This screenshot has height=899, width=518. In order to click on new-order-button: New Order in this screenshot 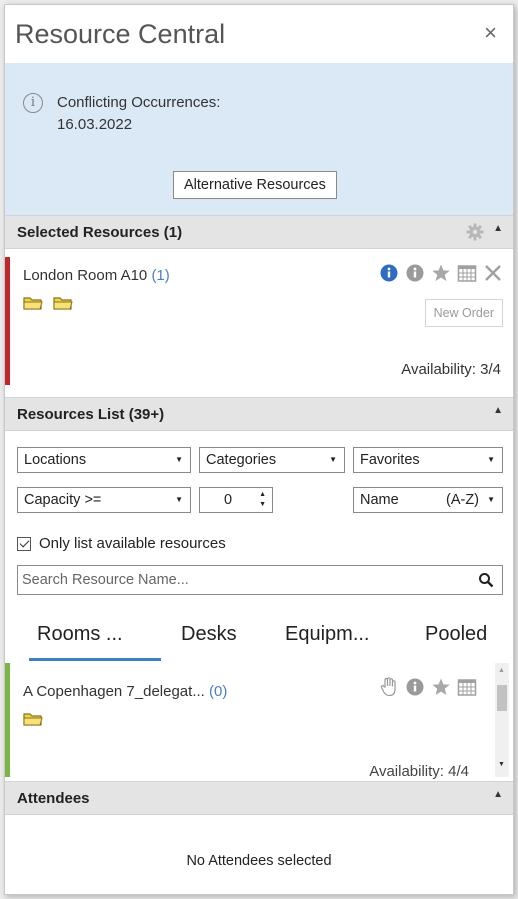, I will do `click(463, 313)`.